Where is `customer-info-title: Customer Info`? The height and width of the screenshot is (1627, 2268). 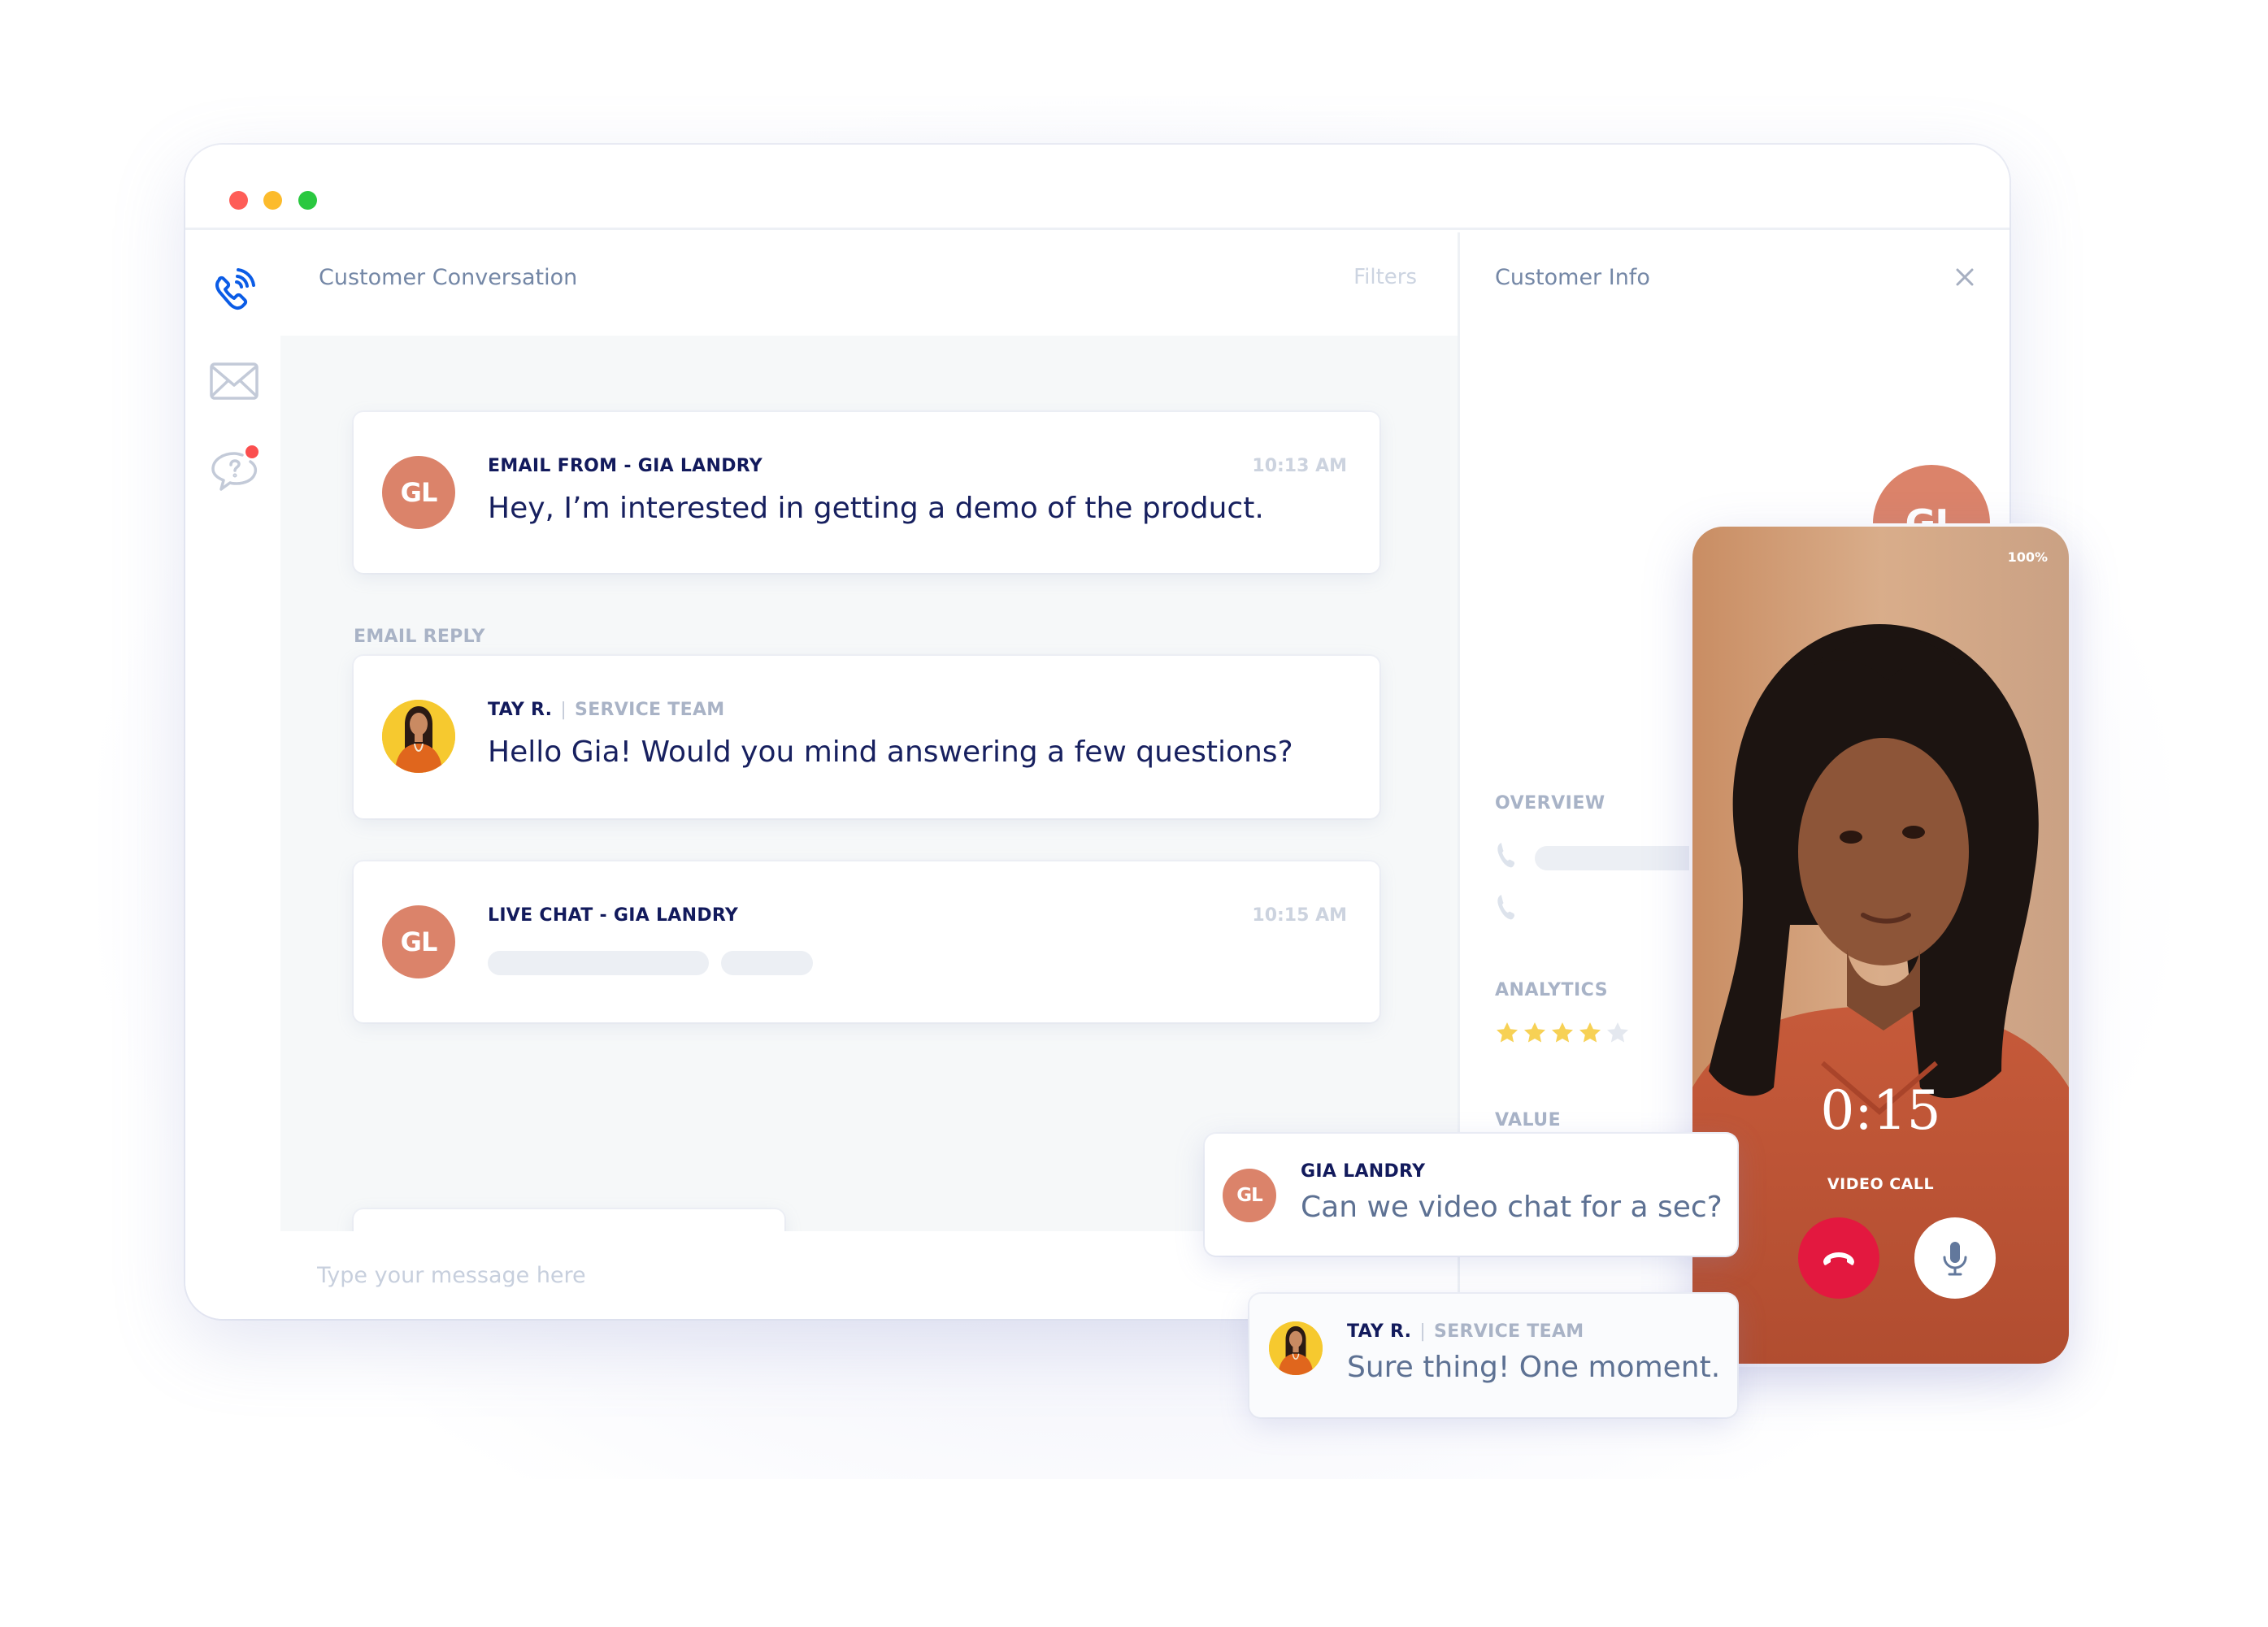 customer-info-title: Customer Info is located at coordinates (1572, 277).